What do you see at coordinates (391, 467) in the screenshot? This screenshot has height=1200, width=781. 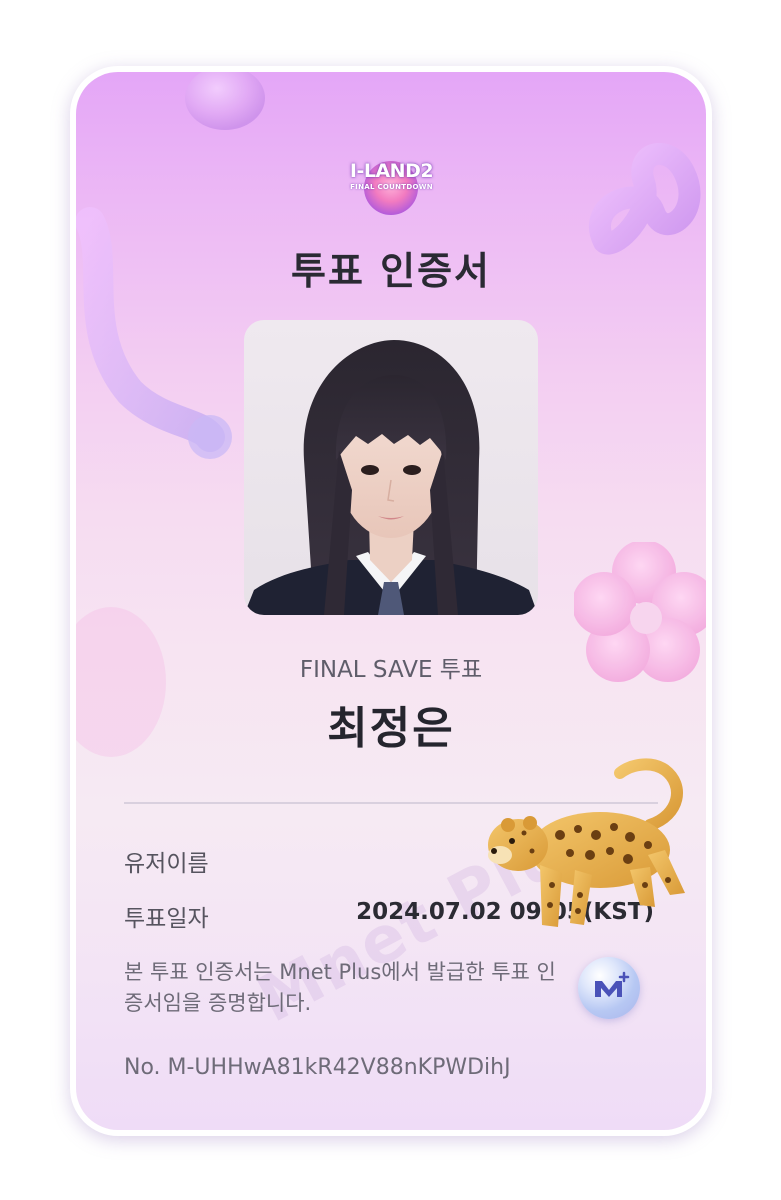 I see `candidate-photo` at bounding box center [391, 467].